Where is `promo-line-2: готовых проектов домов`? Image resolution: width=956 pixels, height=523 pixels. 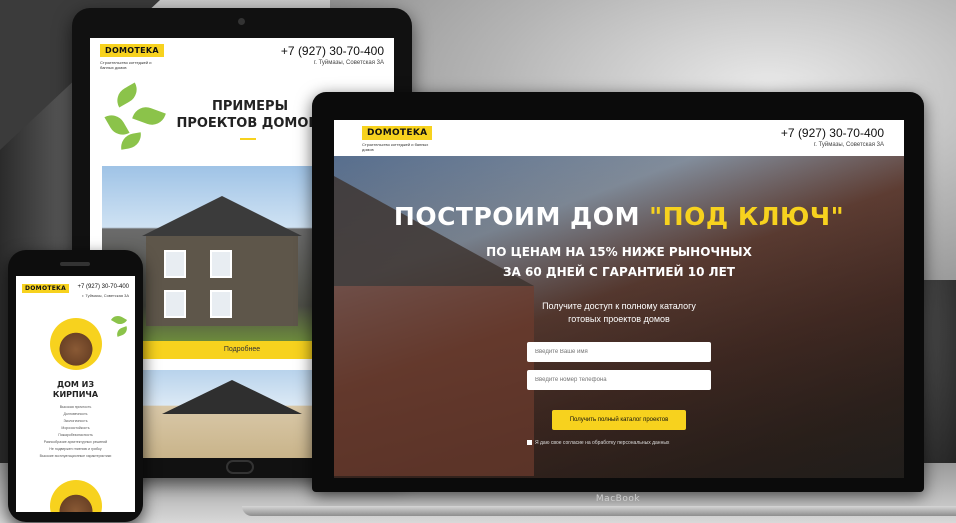
promo-line-2: готовых проектов домов is located at coordinates (619, 319).